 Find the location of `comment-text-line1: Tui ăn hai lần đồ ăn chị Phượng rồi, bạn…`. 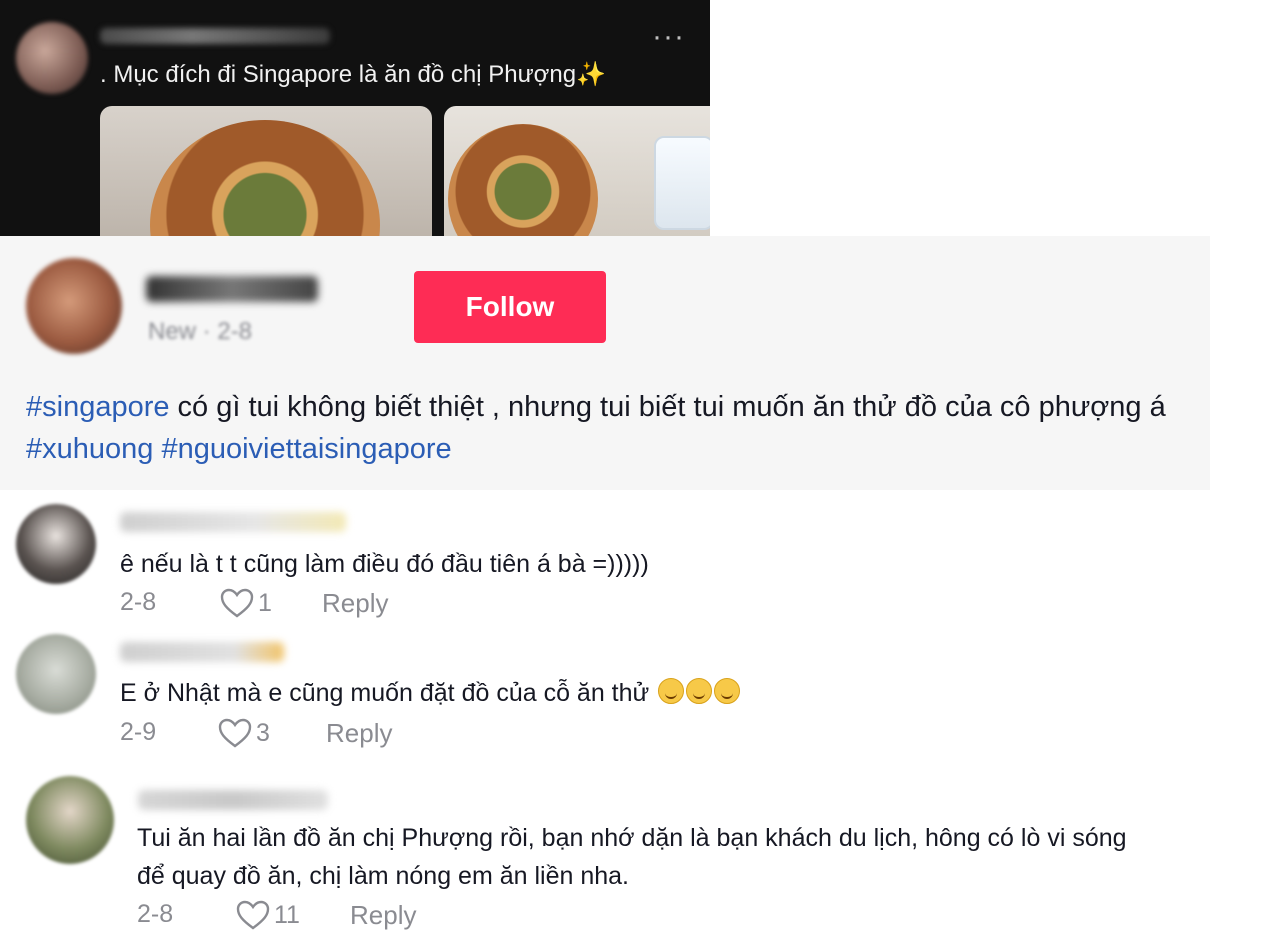

comment-text-line1: Tui ăn hai lần đồ ăn chị Phượng rồi, bạn… is located at coordinates (632, 838).